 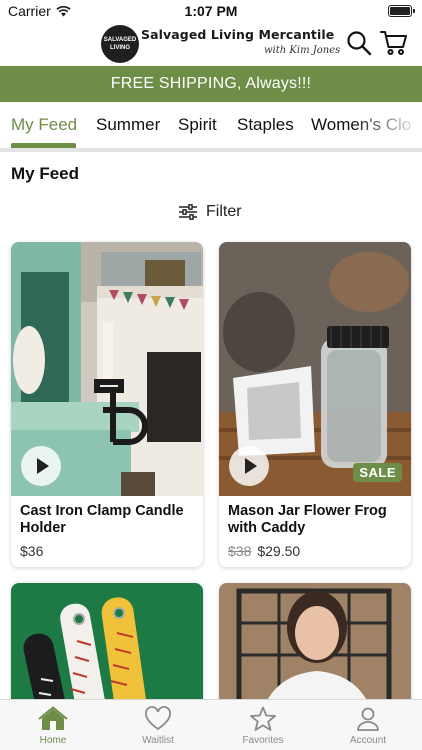 What do you see at coordinates (53, 718) in the screenshot?
I see `home-icon` at bounding box center [53, 718].